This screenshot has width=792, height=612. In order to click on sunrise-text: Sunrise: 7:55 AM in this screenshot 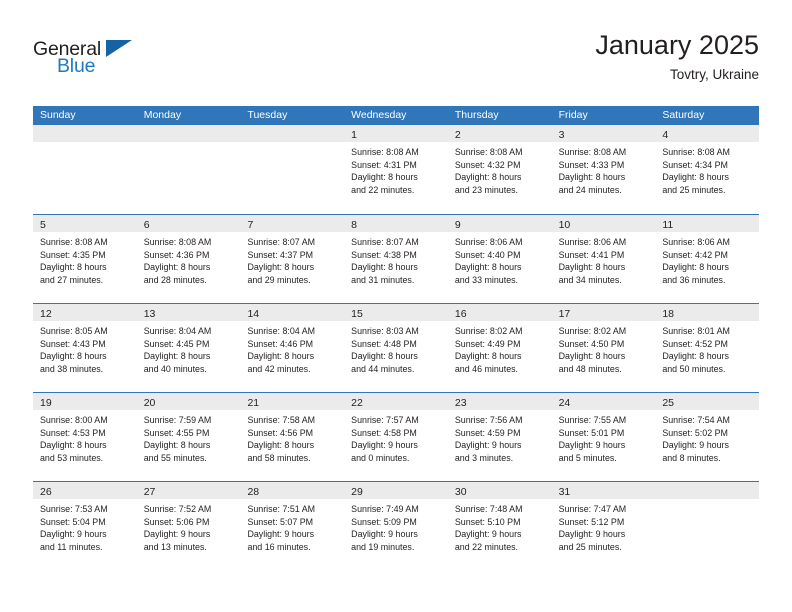, I will do `click(592, 420)`.